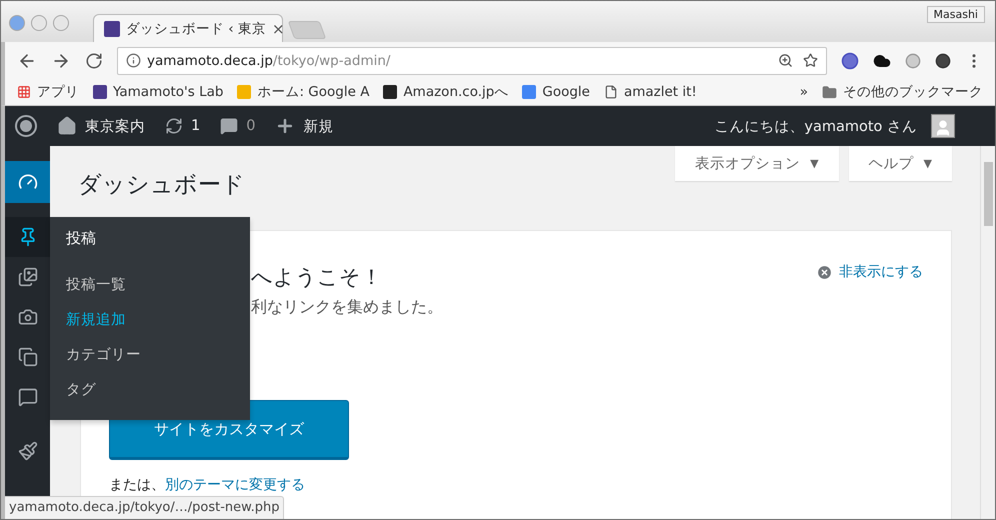  I want to click on alternative-text: または、別のテーマに変更する, so click(207, 485).